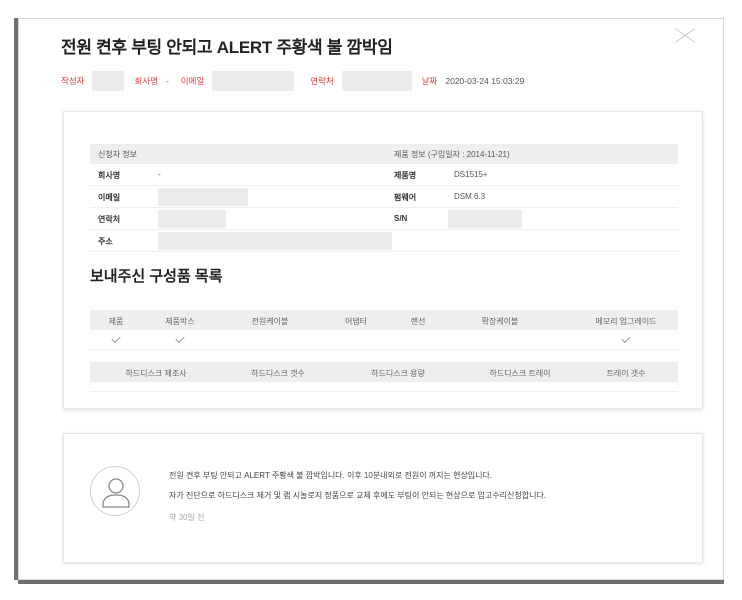 The width and height of the screenshot is (742, 600). What do you see at coordinates (146, 81) in the screenshot?
I see `company-label: 회사명` at bounding box center [146, 81].